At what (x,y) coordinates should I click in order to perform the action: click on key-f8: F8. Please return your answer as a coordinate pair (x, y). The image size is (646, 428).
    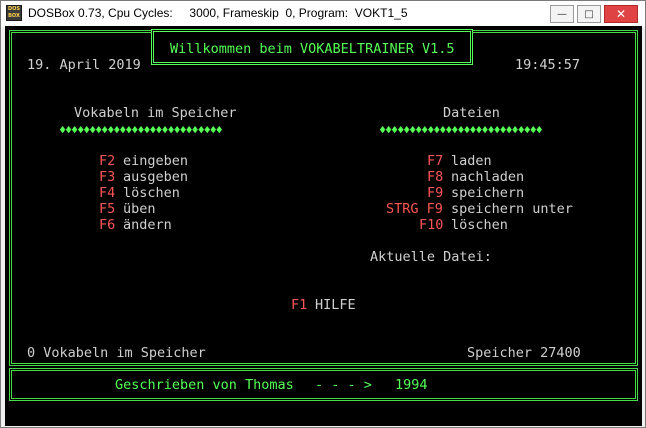
    Looking at the image, I should click on (435, 177).